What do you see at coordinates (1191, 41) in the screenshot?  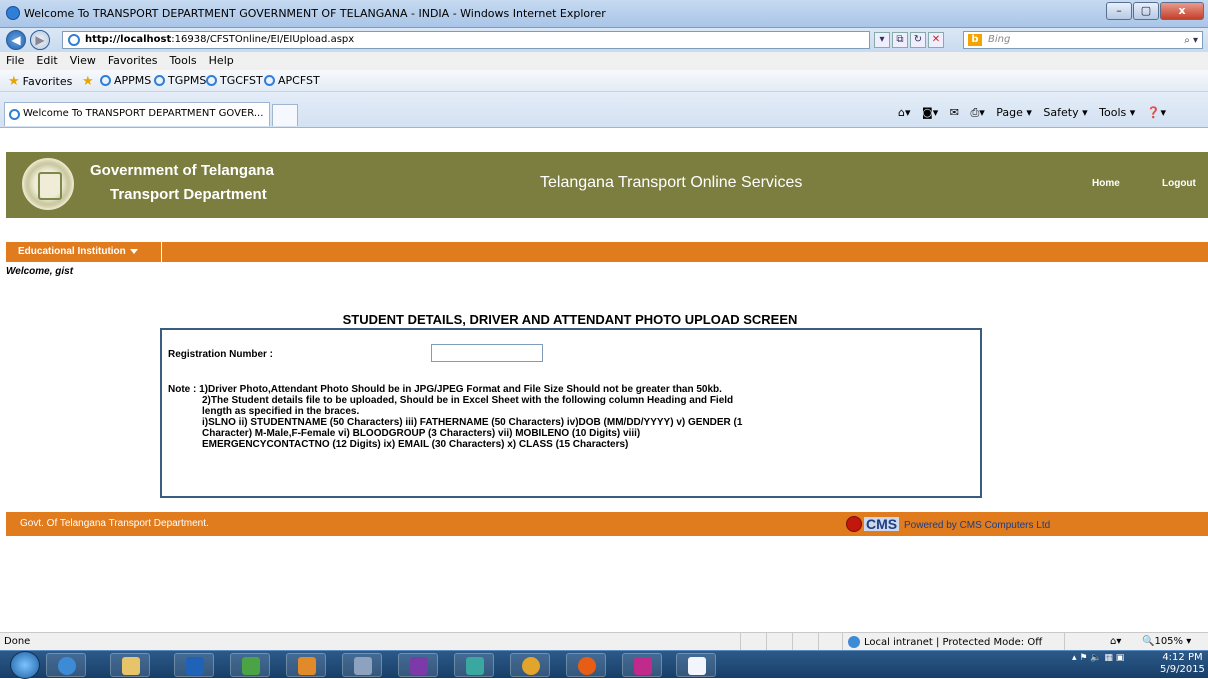 I see `search-icon: ⌕ ▾` at bounding box center [1191, 41].